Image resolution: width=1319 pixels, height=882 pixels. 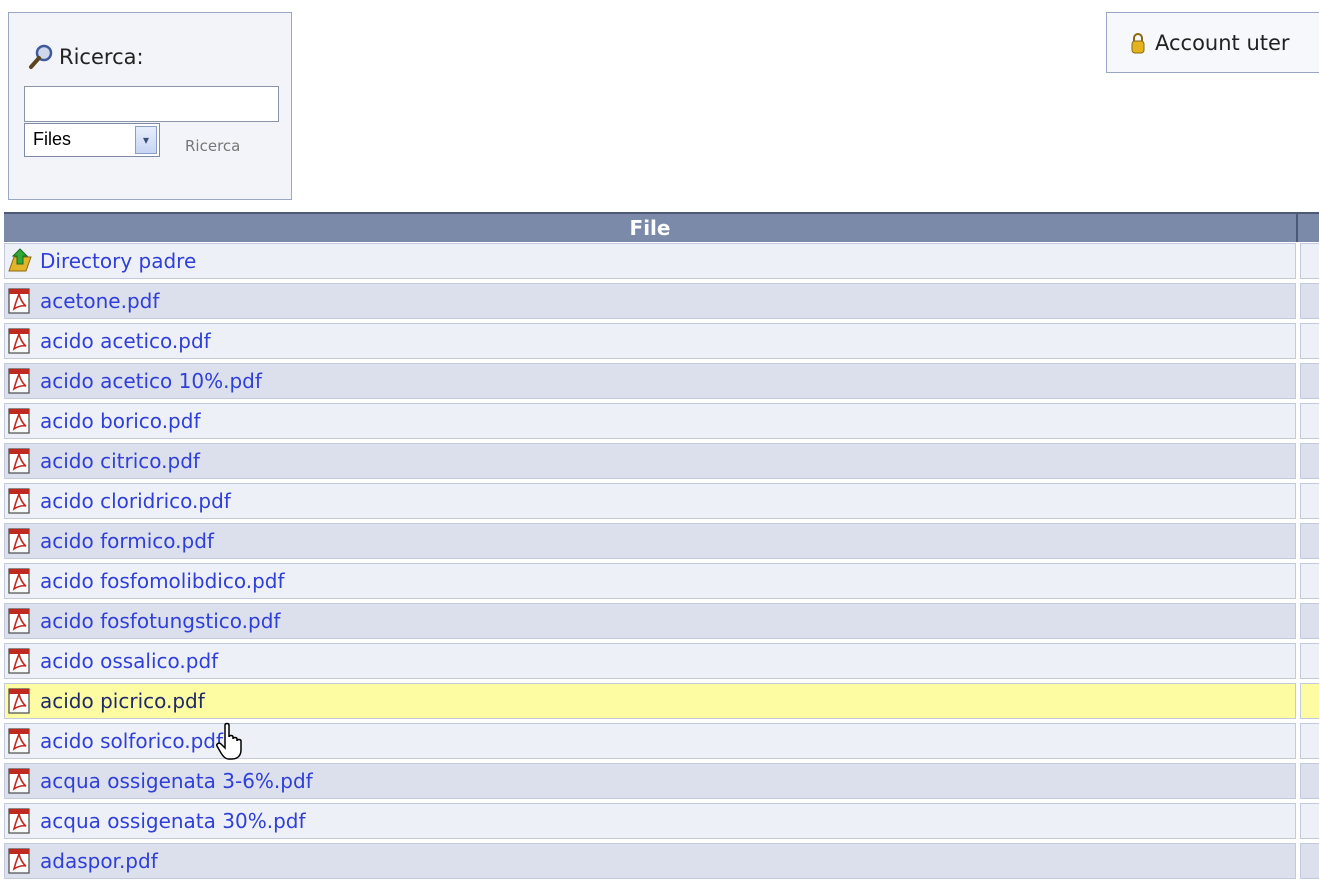 What do you see at coordinates (650, 501) in the screenshot?
I see `file-cell: acido cloridrico.pdf` at bounding box center [650, 501].